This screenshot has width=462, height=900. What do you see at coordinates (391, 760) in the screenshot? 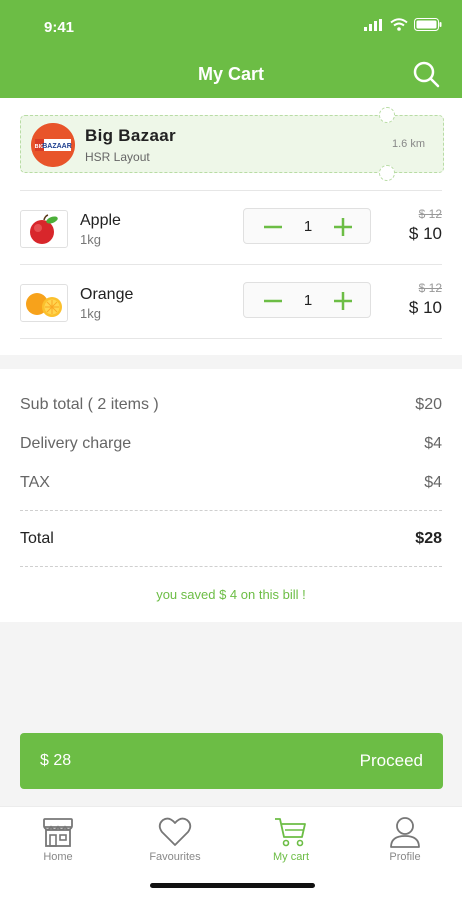
I see `proceed-label: Proceed` at bounding box center [391, 760].